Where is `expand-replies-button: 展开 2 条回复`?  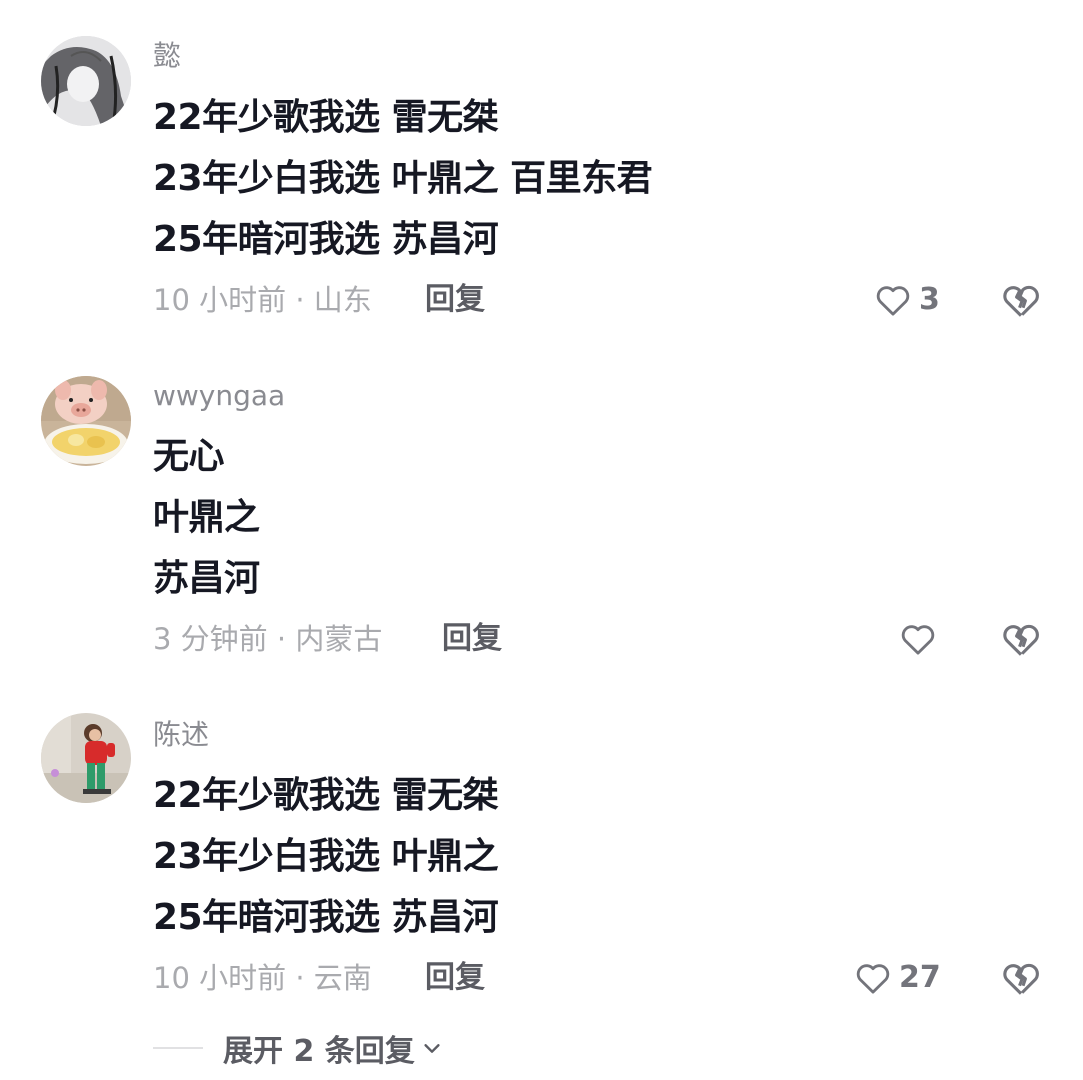
expand-replies-button: 展开 2 条回复 is located at coordinates (333, 1048).